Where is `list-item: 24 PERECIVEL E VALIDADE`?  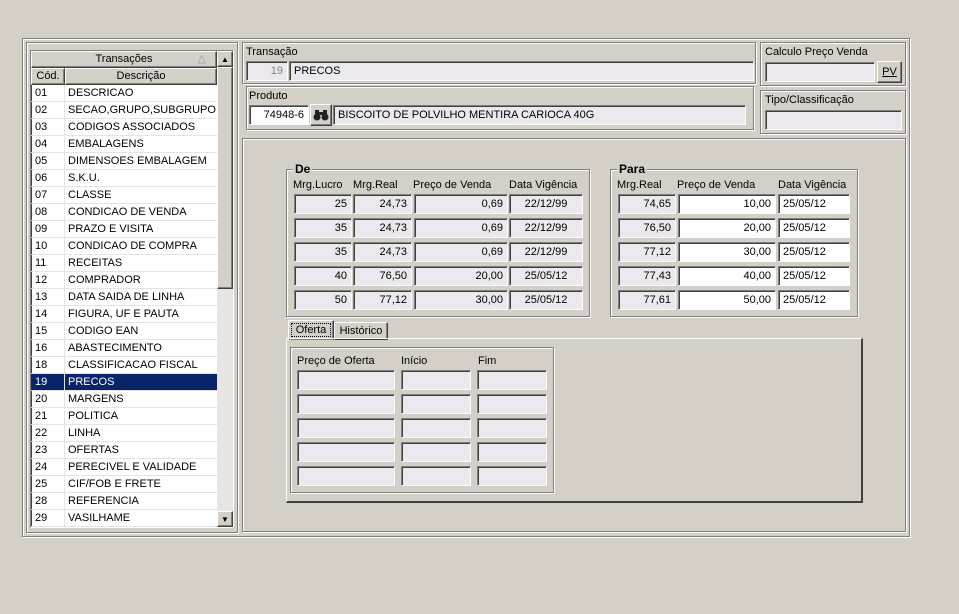
list-item: 24 PERECIVEL E VALIDADE is located at coordinates (124, 467).